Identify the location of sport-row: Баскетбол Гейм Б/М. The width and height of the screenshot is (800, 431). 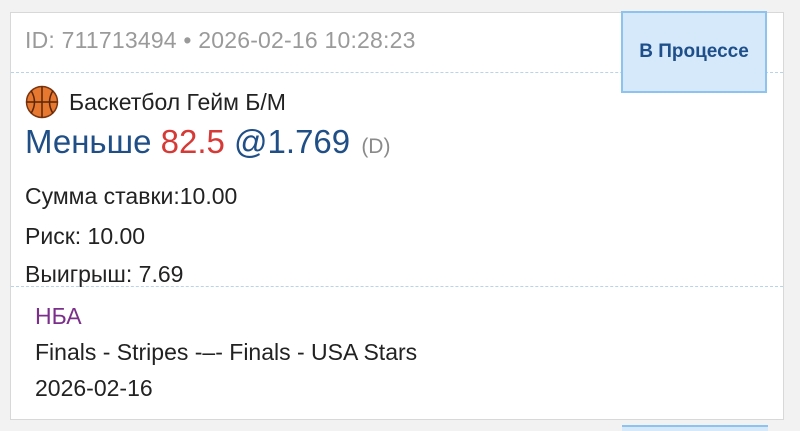
(155, 102).